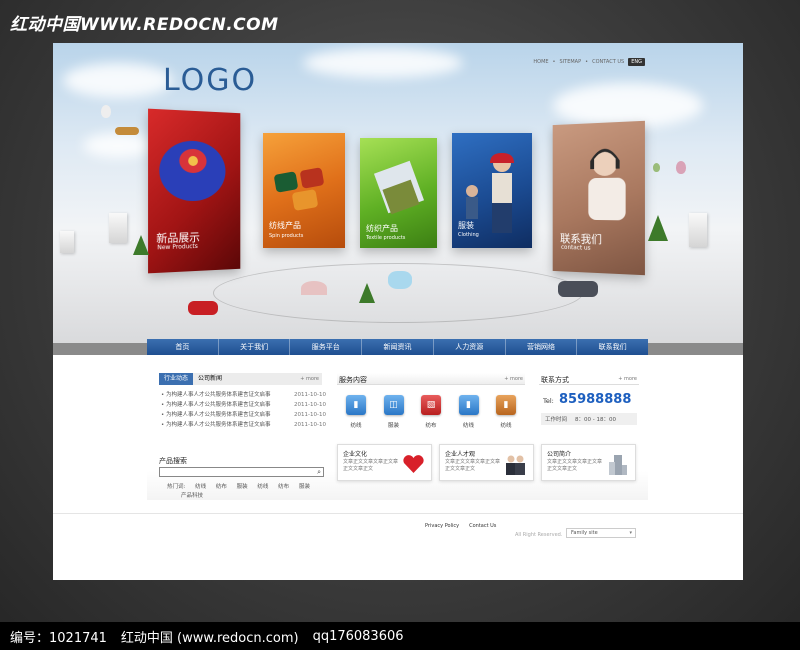 This screenshot has width=800, height=650. Describe the element at coordinates (578, 289) in the screenshot. I see `dark-car-icon` at that location.